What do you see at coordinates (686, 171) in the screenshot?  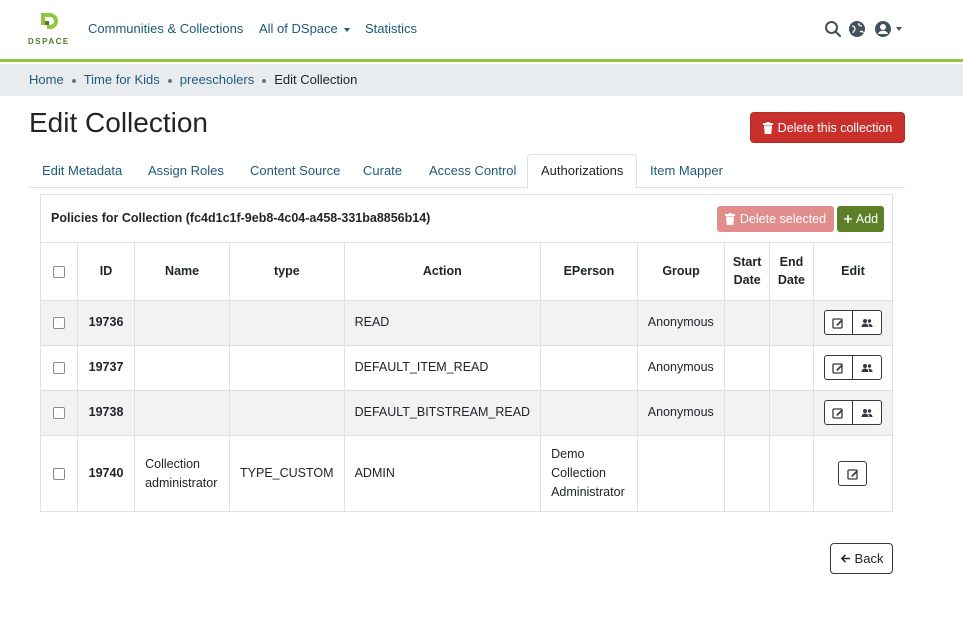 I see `tab-item-mapper: Item Mapper` at bounding box center [686, 171].